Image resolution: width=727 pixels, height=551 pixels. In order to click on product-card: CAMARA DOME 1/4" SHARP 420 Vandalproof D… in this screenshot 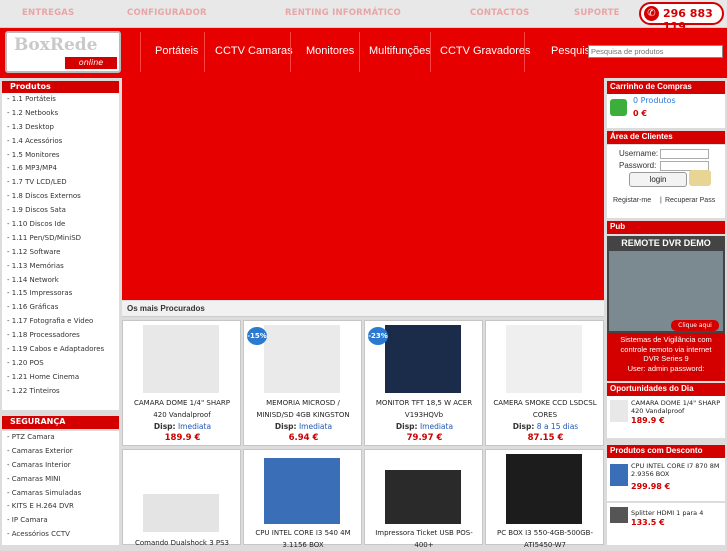, I will do `click(181, 383)`.